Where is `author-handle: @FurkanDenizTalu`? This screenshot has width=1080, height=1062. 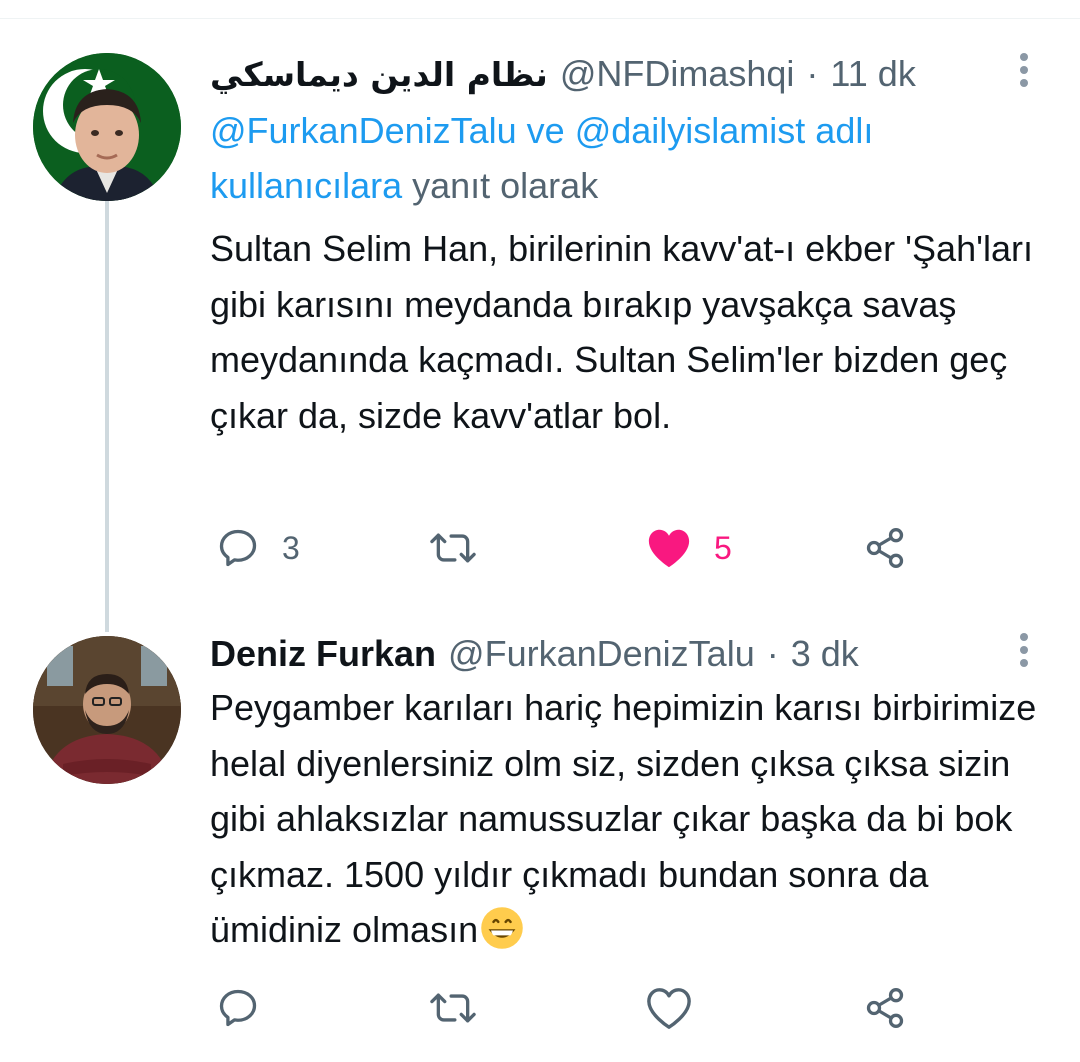 author-handle: @FurkanDenizTalu is located at coordinates (601, 654).